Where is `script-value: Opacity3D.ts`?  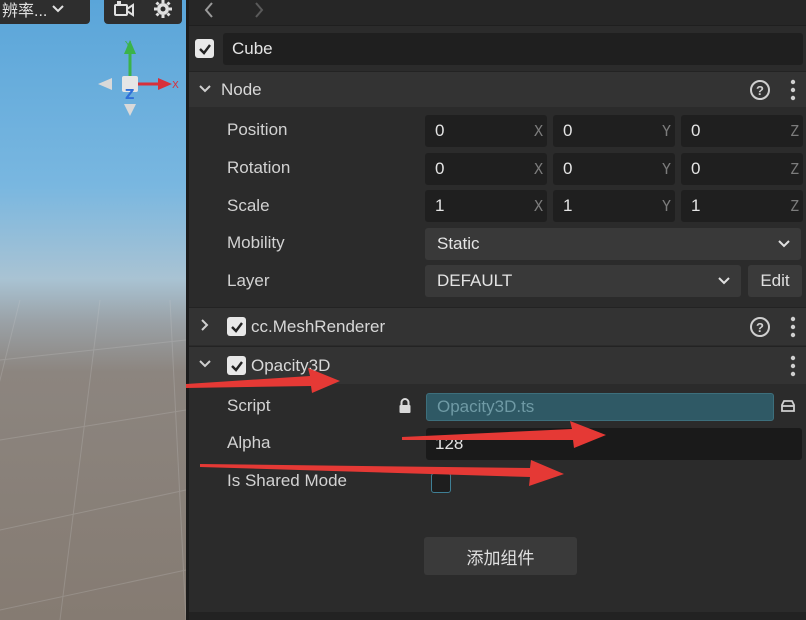 script-value: Opacity3D.ts is located at coordinates (486, 406).